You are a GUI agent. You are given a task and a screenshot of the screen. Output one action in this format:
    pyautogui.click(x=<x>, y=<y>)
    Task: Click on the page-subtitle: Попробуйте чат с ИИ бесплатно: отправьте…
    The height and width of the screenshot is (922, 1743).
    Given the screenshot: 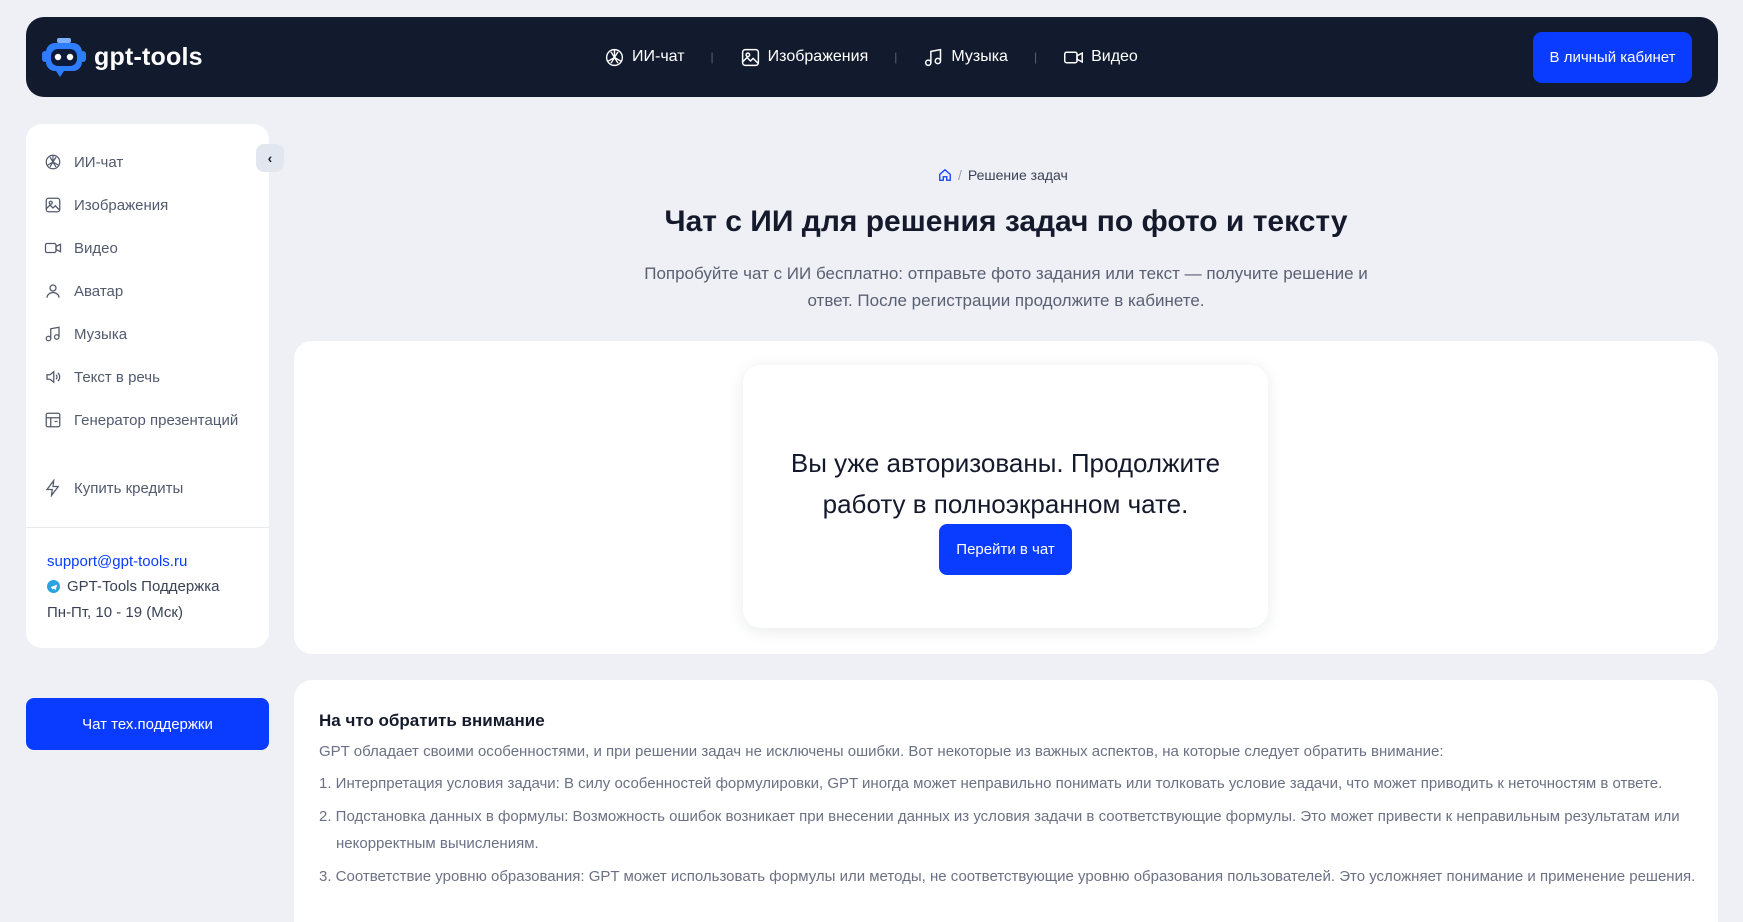 What is the action you would take?
    pyautogui.click(x=1006, y=287)
    